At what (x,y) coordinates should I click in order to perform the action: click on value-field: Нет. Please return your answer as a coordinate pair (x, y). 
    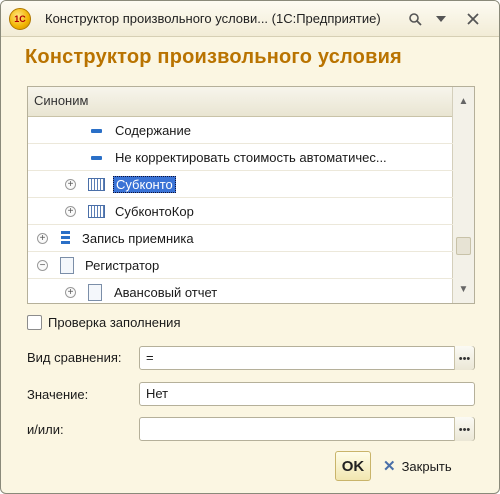
    Looking at the image, I should click on (307, 394).